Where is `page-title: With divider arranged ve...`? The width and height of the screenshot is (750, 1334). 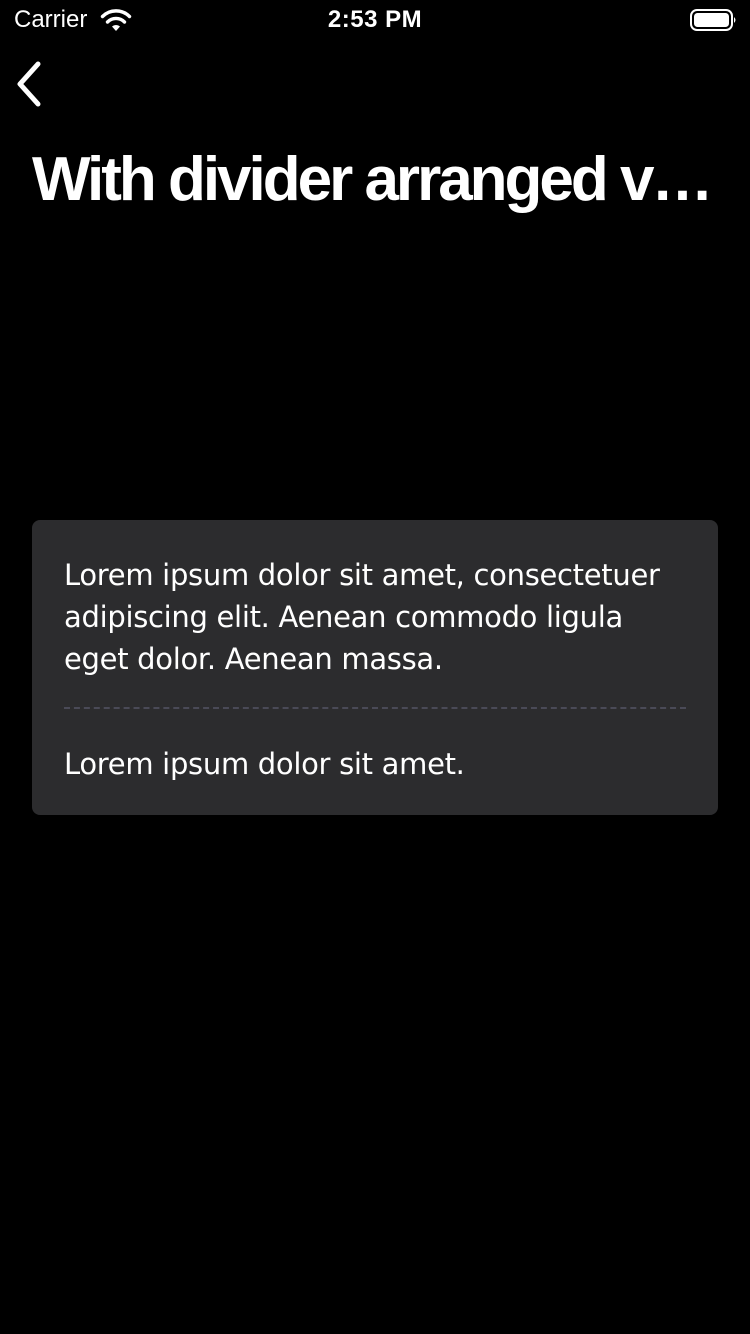 page-title: With divider arranged ve... is located at coordinates (377, 179).